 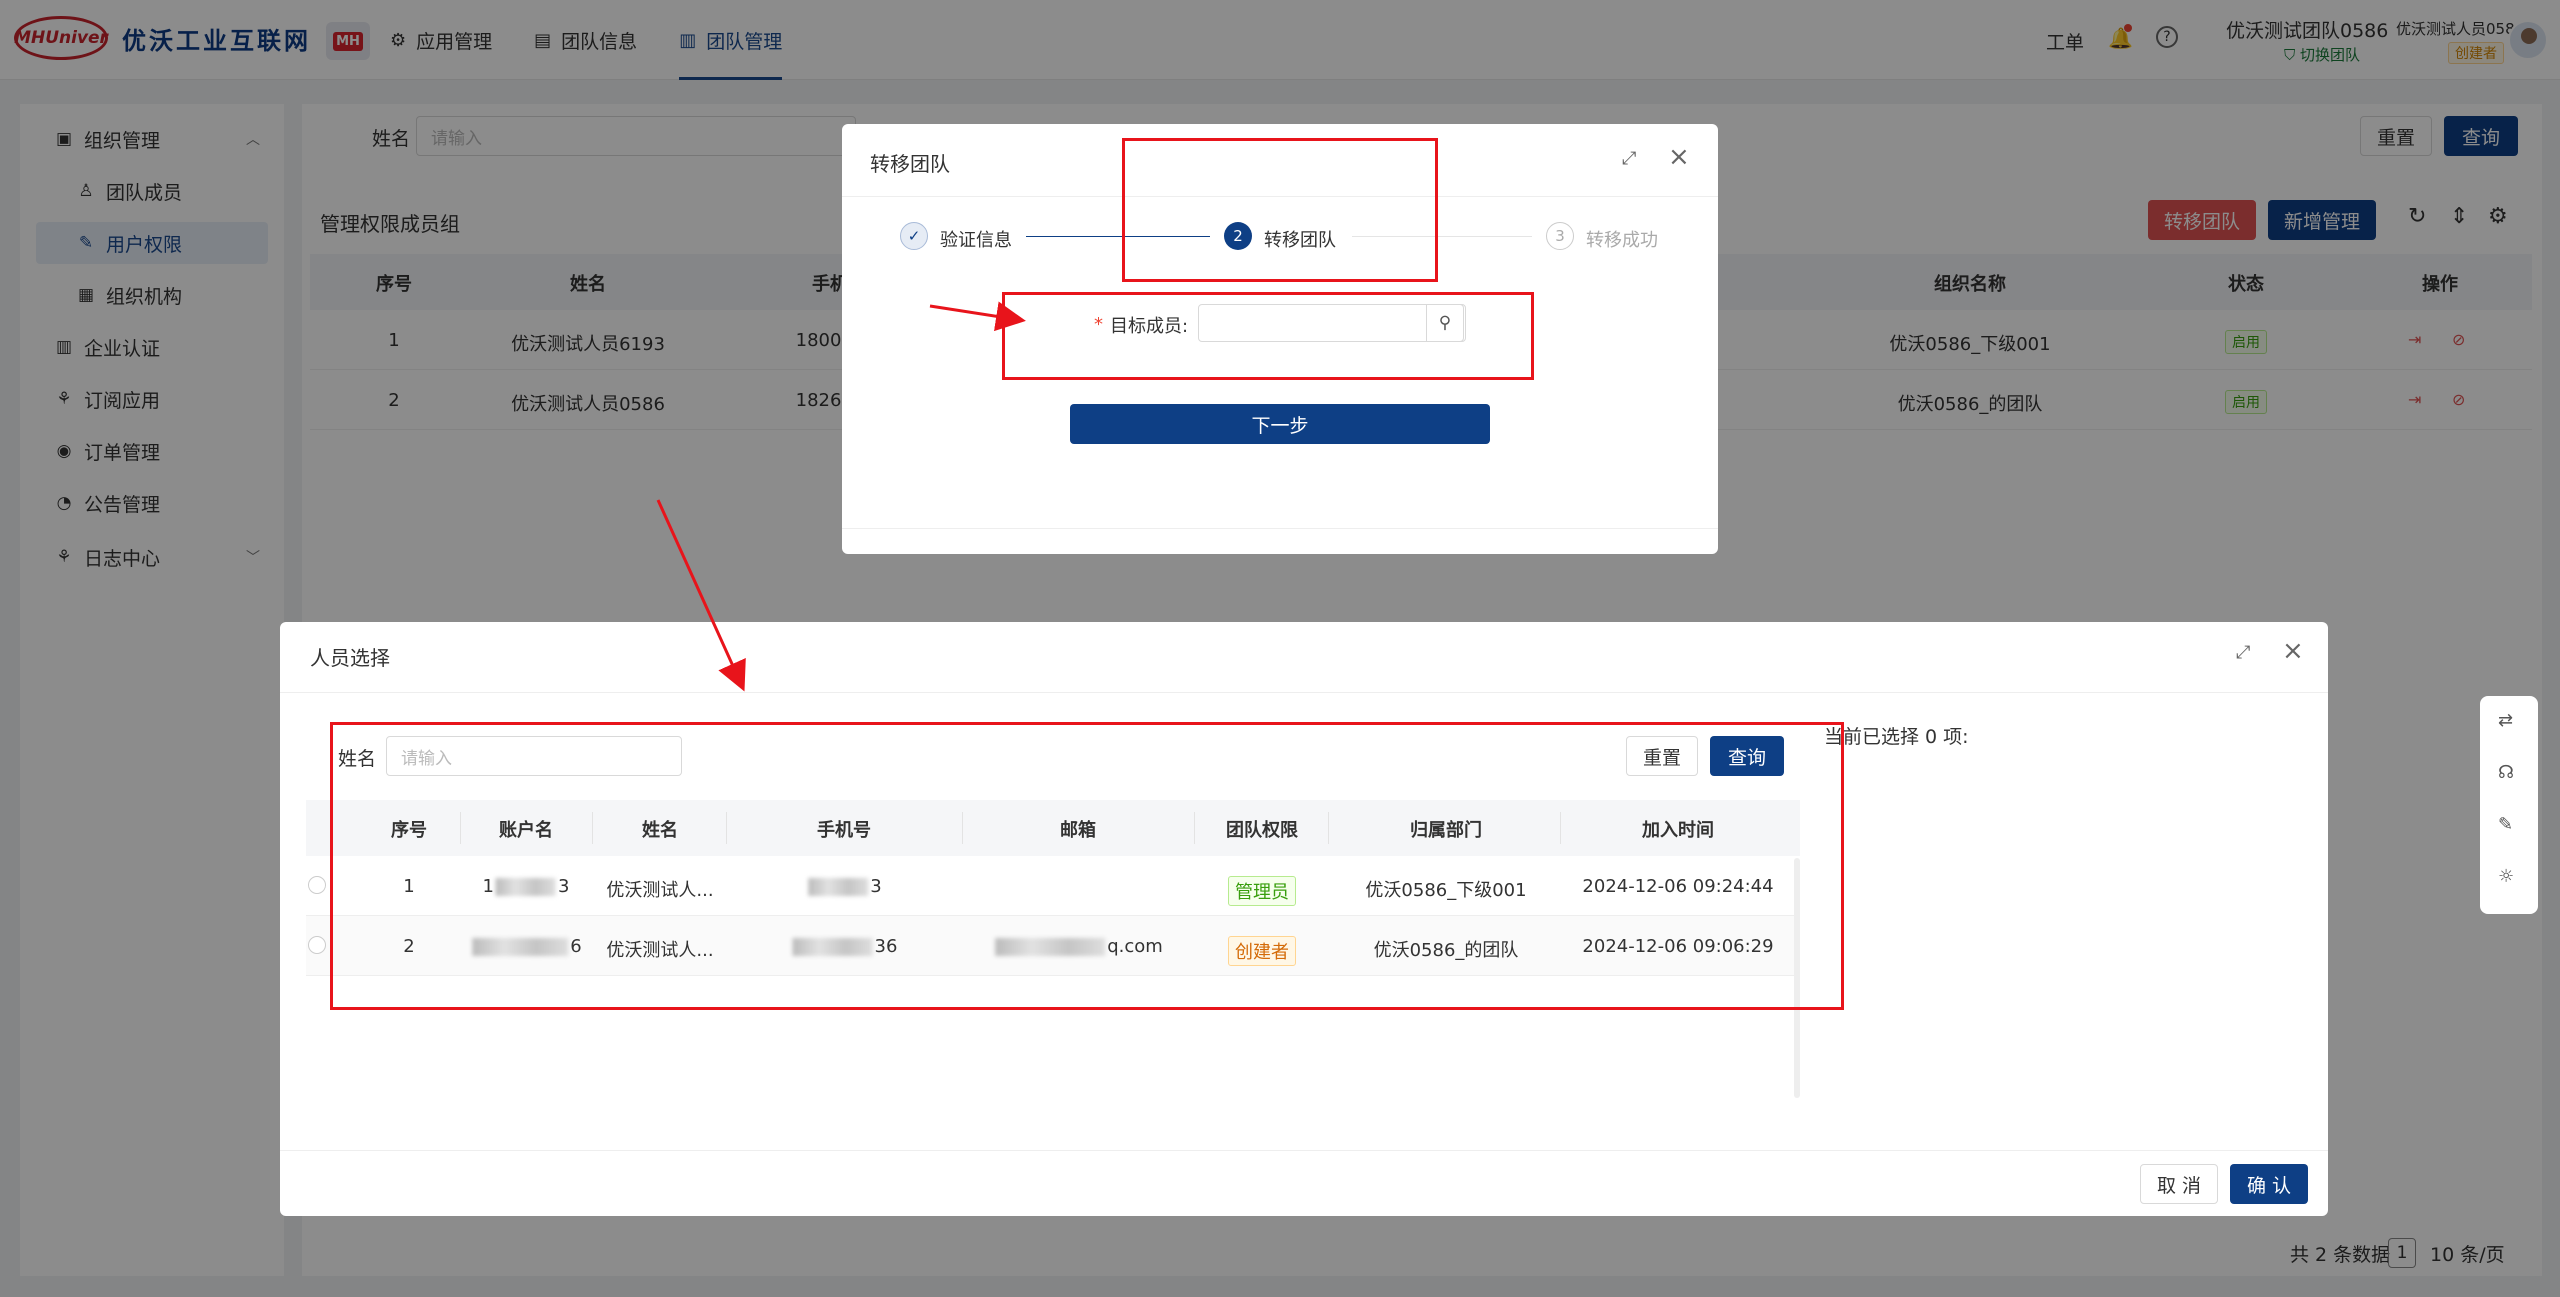 I want to click on confirm-button: 确 认, so click(x=2269, y=1184).